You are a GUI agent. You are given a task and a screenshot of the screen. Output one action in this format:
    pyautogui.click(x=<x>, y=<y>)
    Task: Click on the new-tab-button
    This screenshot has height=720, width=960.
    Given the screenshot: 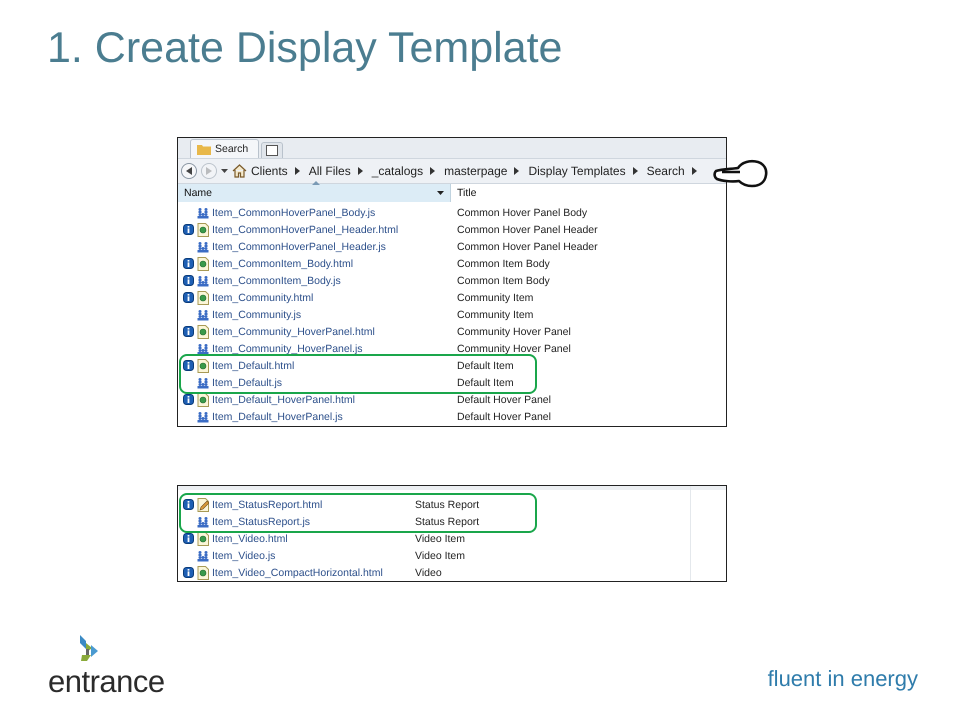 What is the action you would take?
    pyautogui.click(x=272, y=150)
    